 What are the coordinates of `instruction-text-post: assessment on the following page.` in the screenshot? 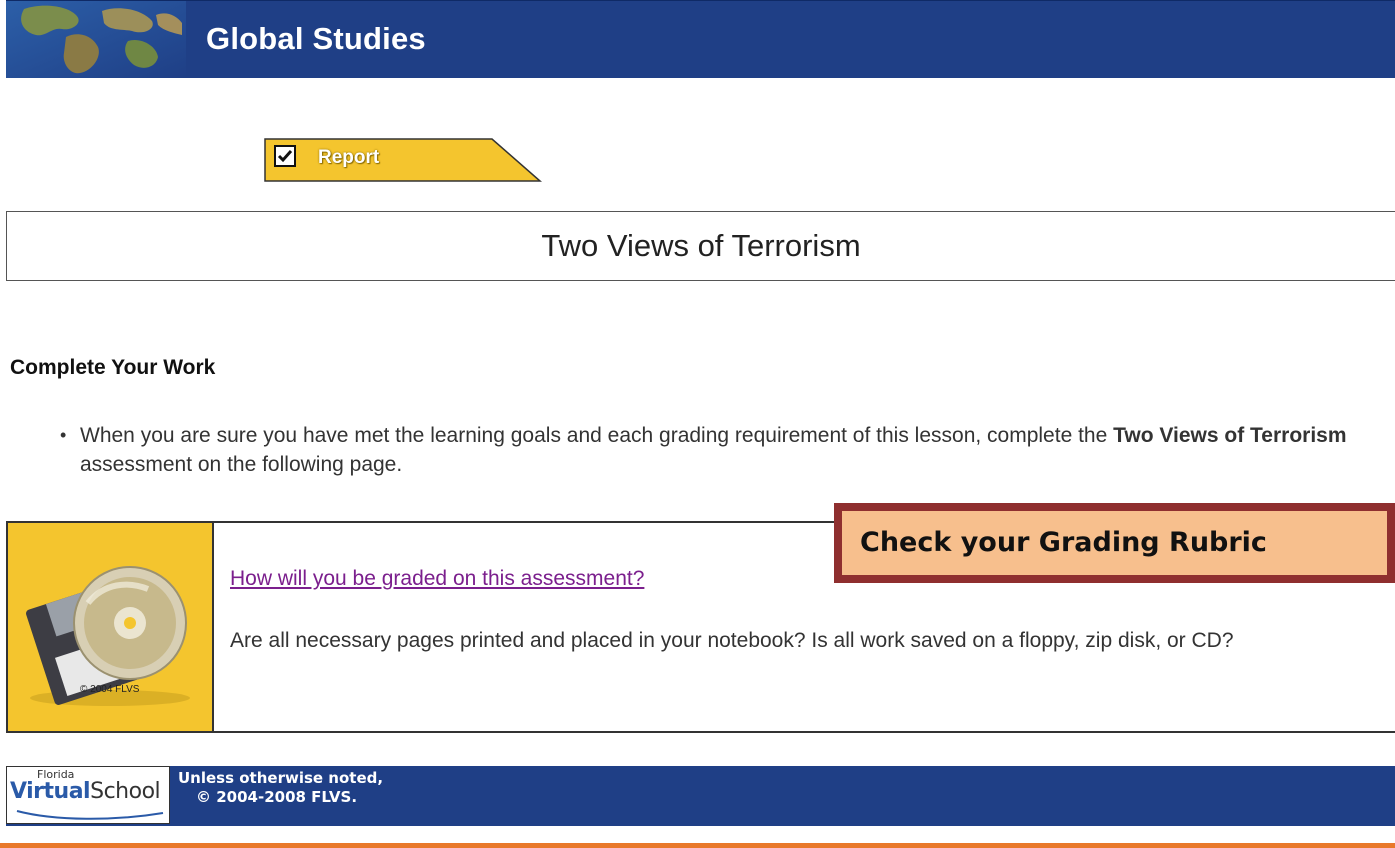 It's located at (241, 464).